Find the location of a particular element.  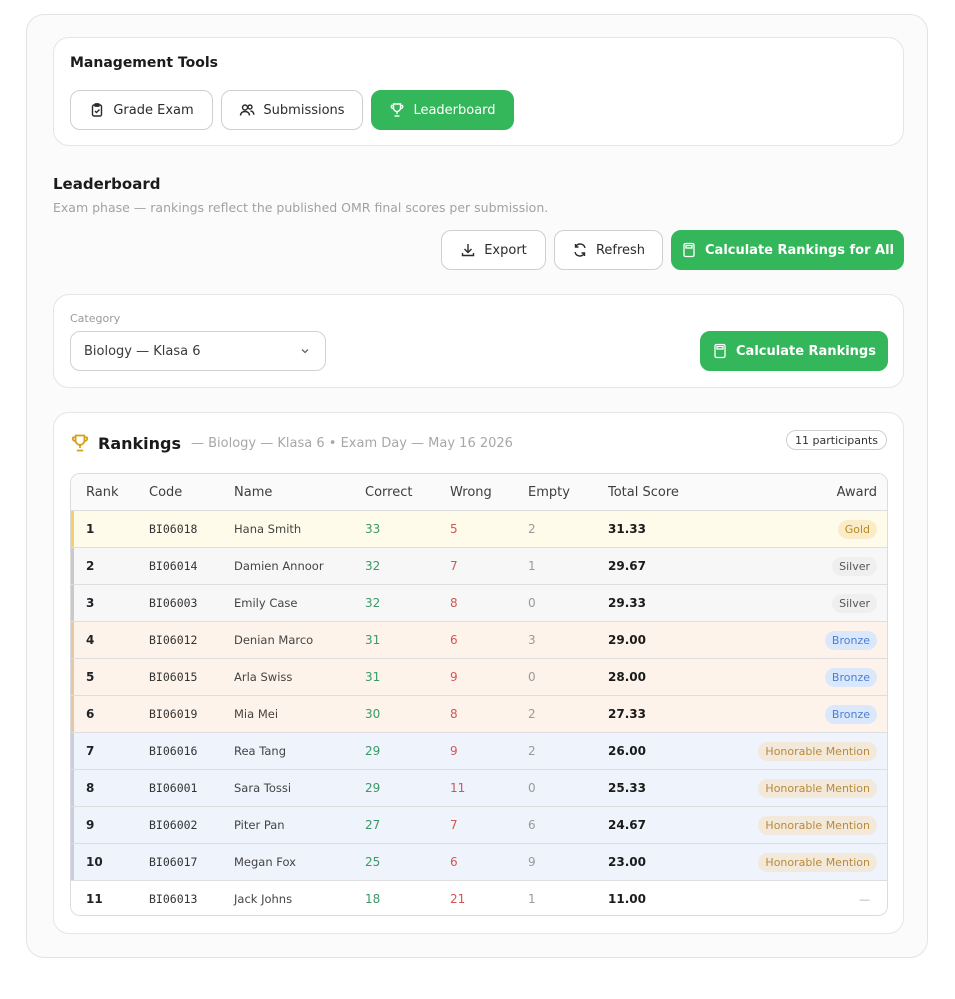

cell-name: Denian Marco is located at coordinates (274, 640).